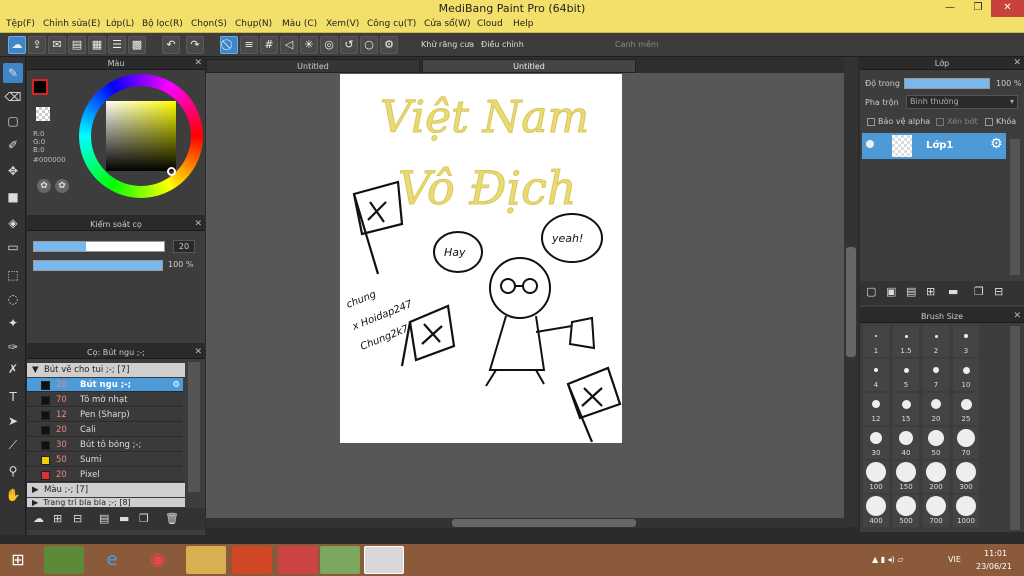  What do you see at coordinates (57, 518) in the screenshot?
I see `add-brush-icon: ⊞` at bounding box center [57, 518].